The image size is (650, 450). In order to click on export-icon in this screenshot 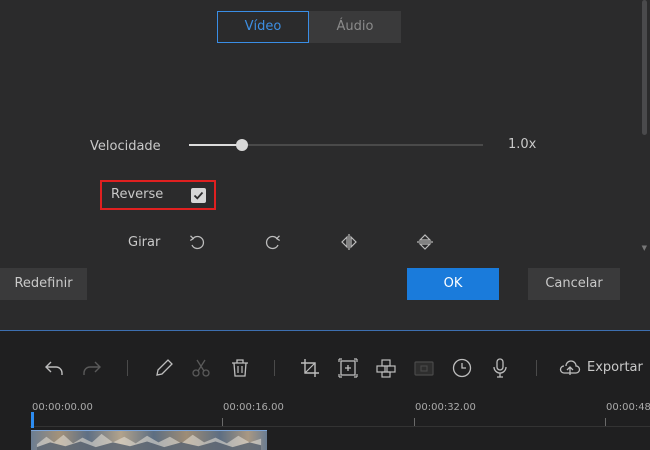, I will do `click(570, 368)`.